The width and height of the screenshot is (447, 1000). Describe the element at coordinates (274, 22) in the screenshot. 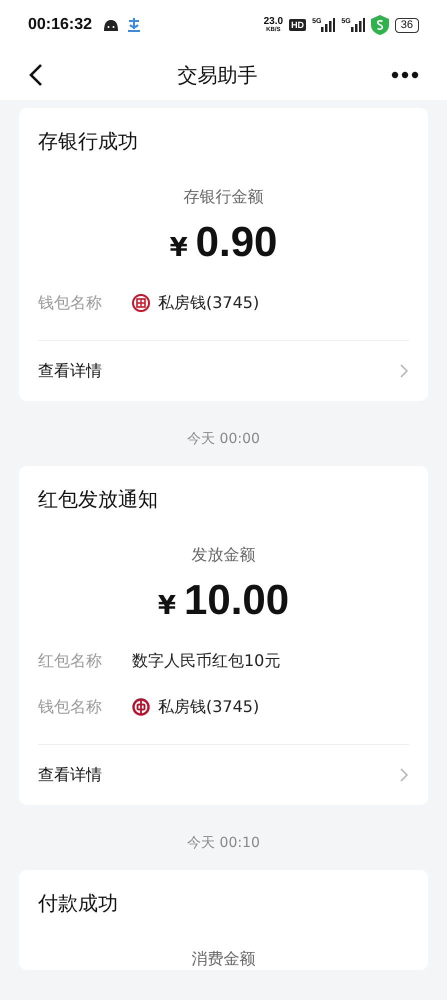

I see `network-speed: 23.0` at that location.